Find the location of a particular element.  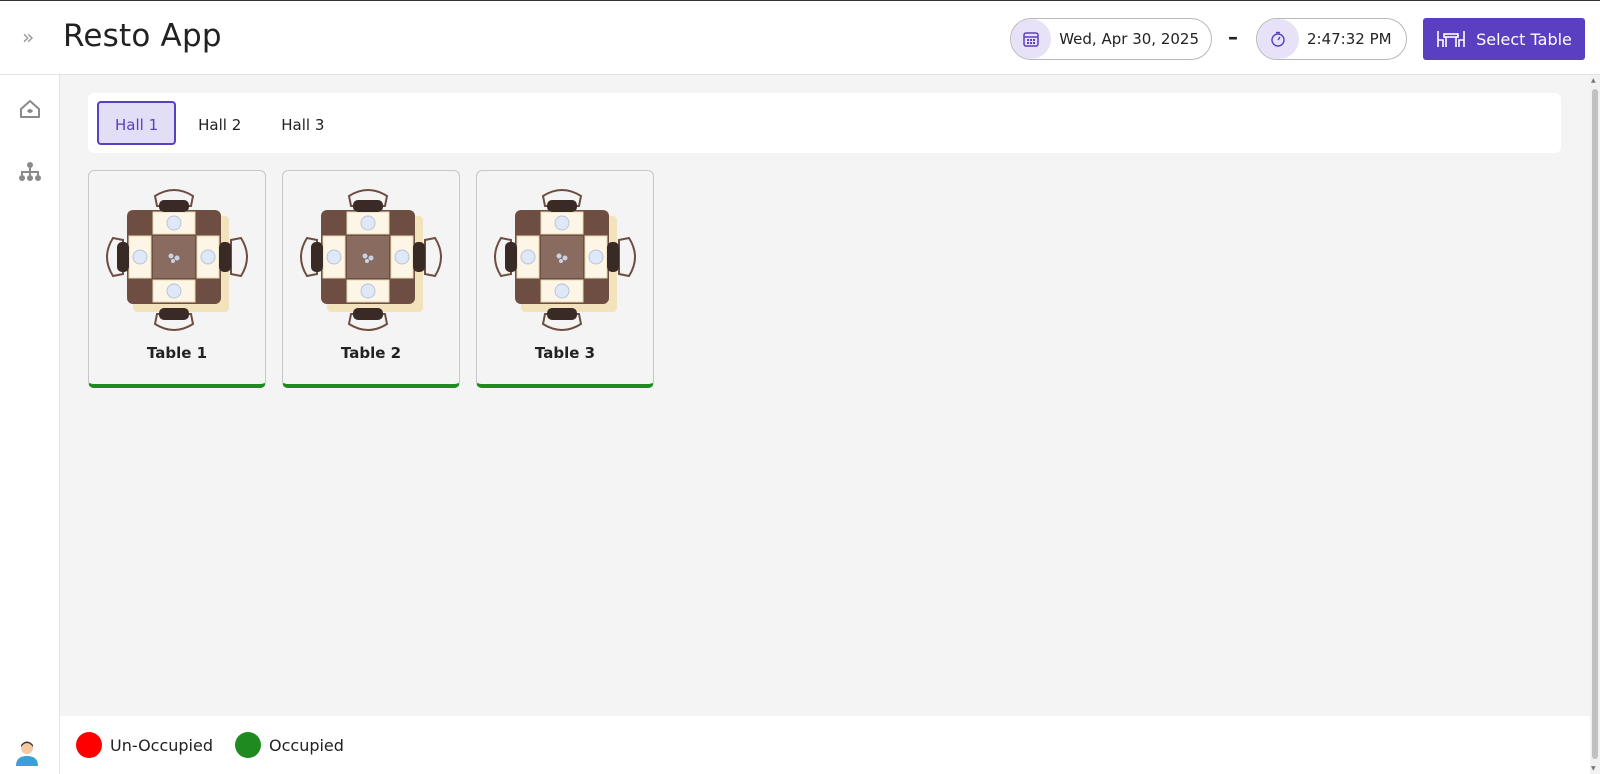

hierarchy-icon is located at coordinates (30, 172).